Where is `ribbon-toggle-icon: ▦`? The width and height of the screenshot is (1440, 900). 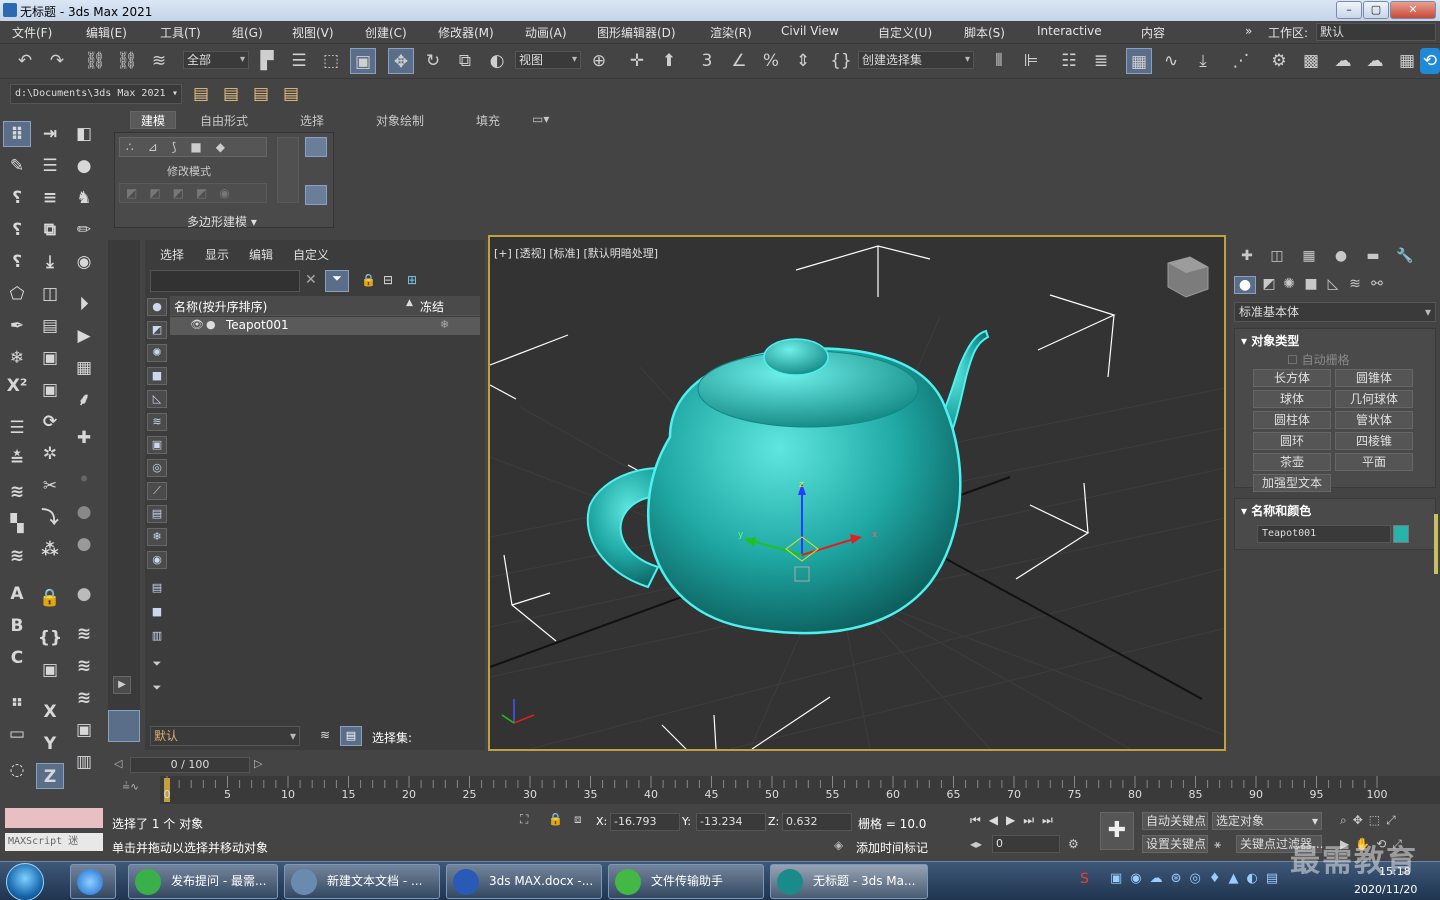 ribbon-toggle-icon: ▦ is located at coordinates (1139, 61).